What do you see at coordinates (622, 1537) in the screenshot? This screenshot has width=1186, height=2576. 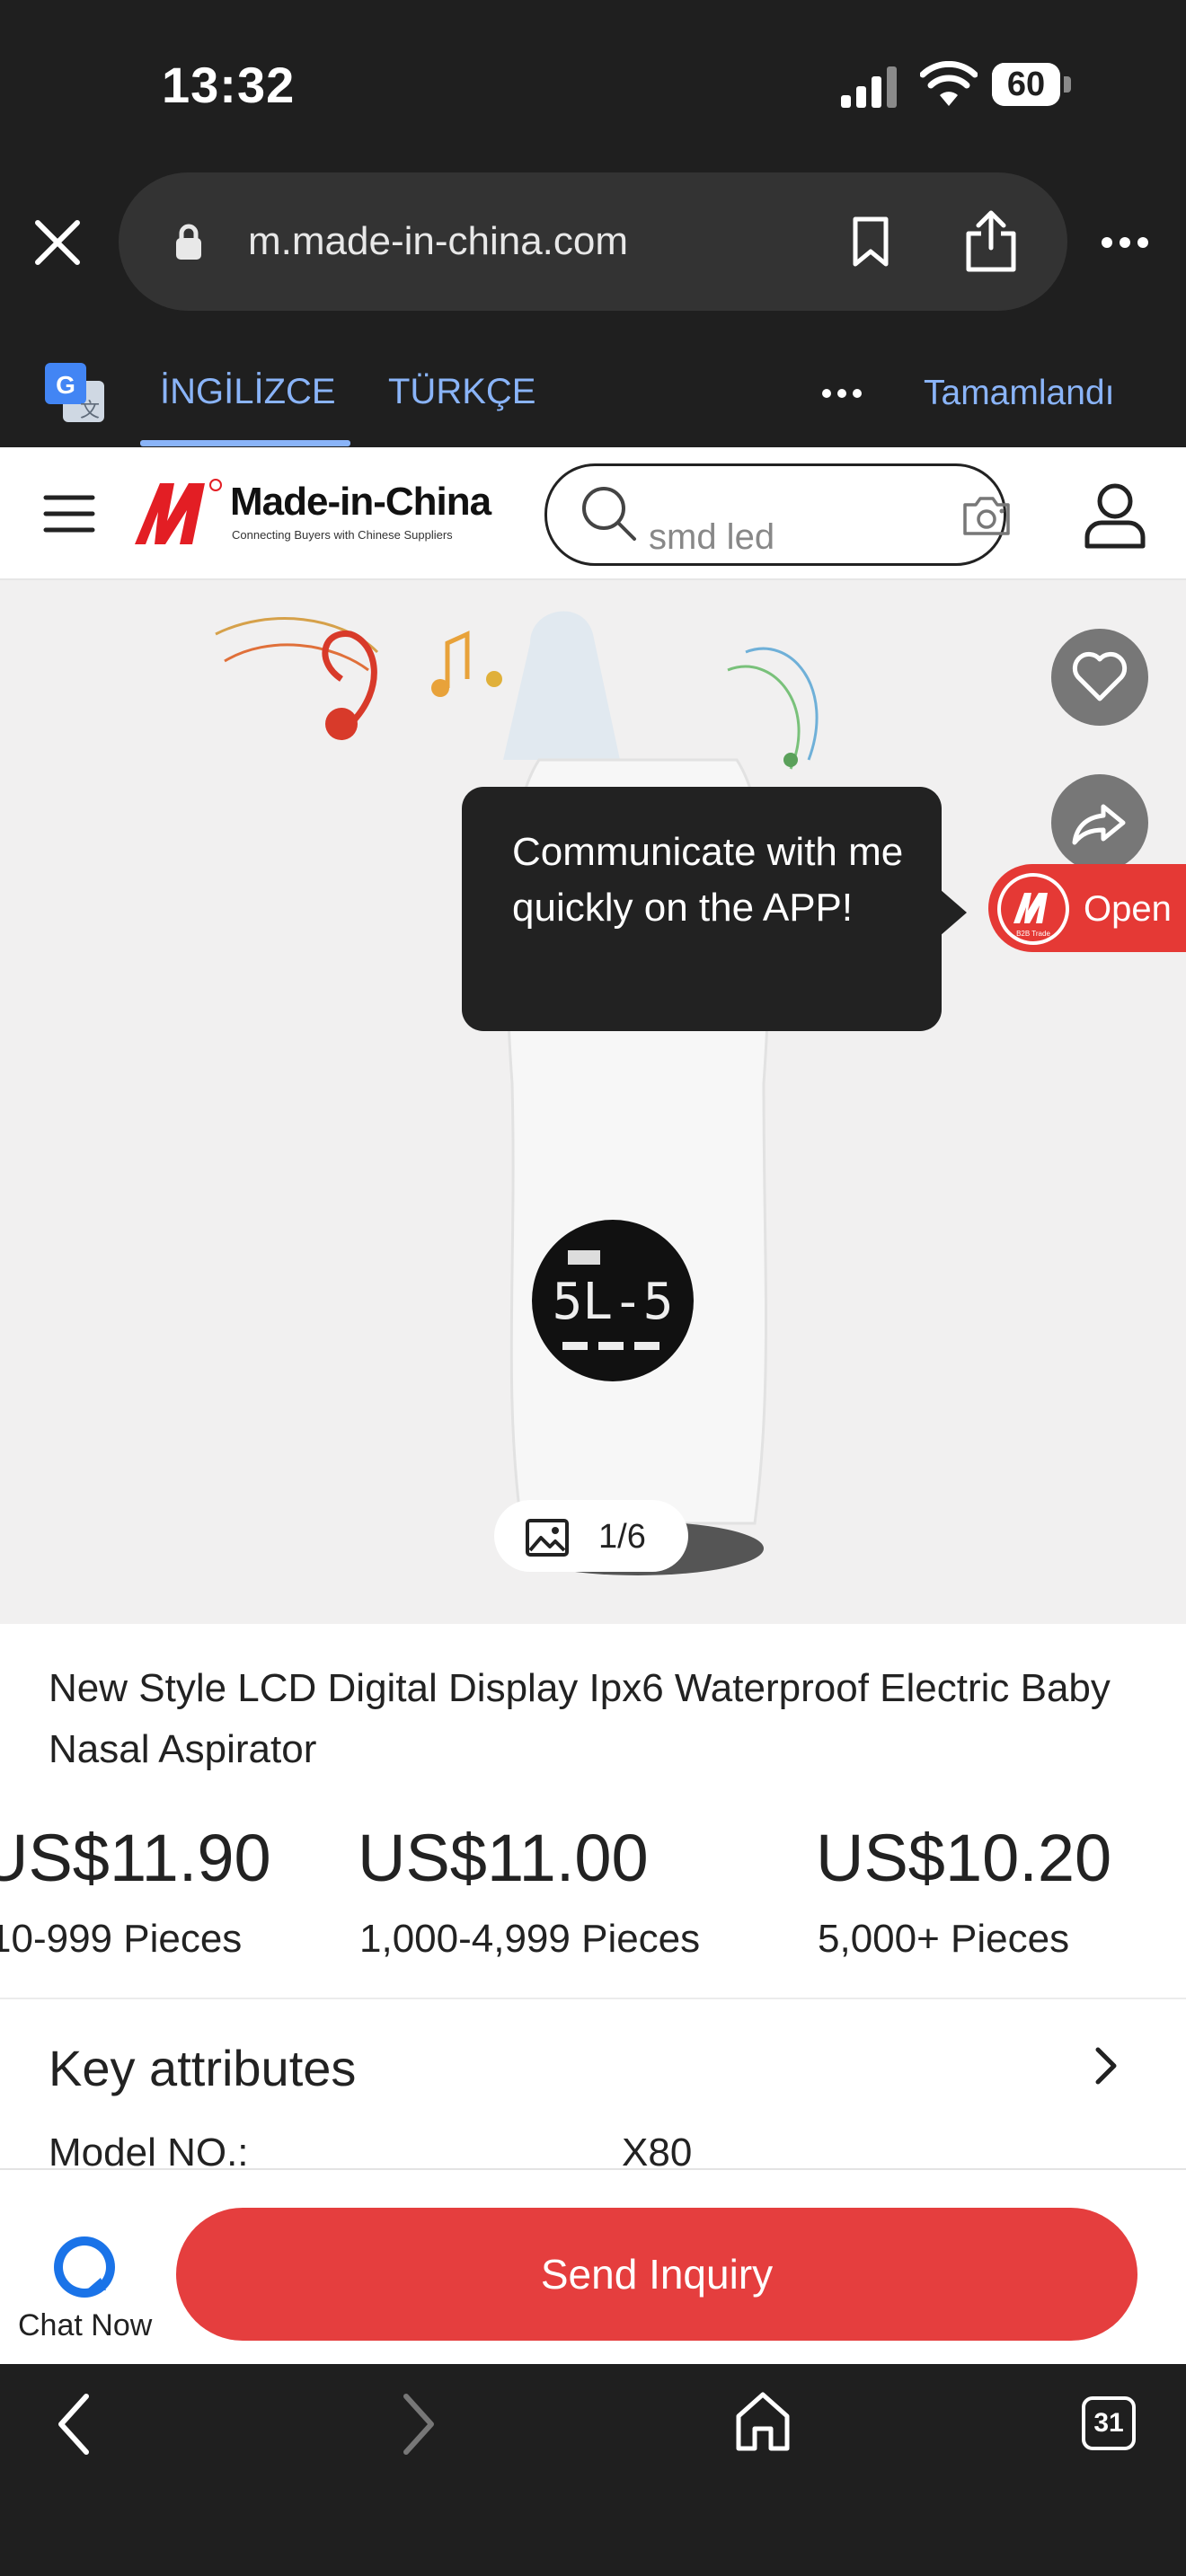 I see `image-counter-text: 1/6` at bounding box center [622, 1537].